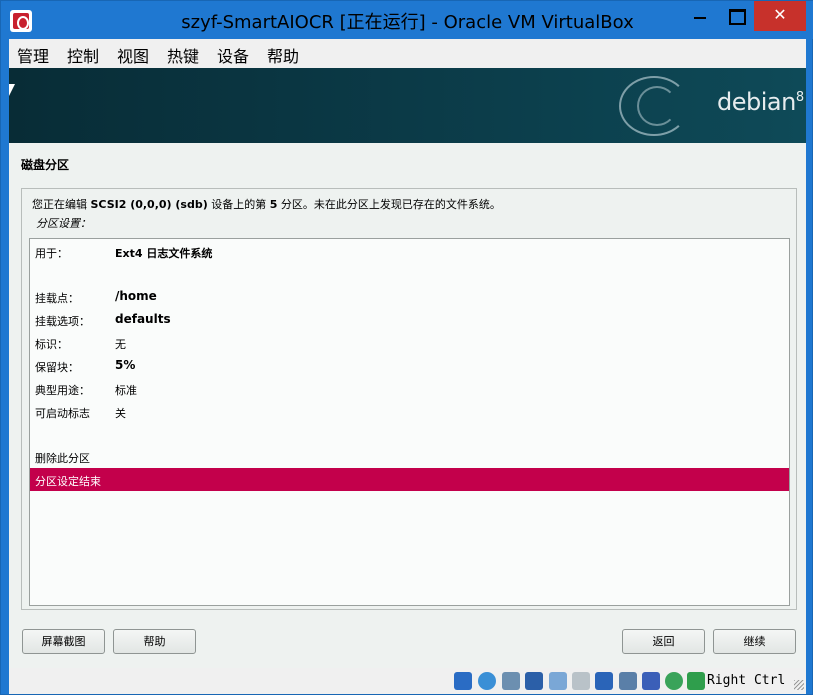 This screenshot has height=695, width=813. I want to click on help-button: 帮助, so click(154, 641).